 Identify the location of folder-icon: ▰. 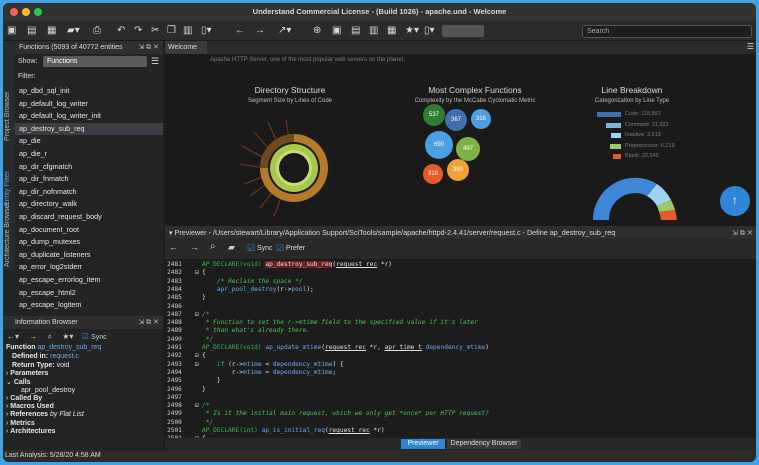
(231, 247).